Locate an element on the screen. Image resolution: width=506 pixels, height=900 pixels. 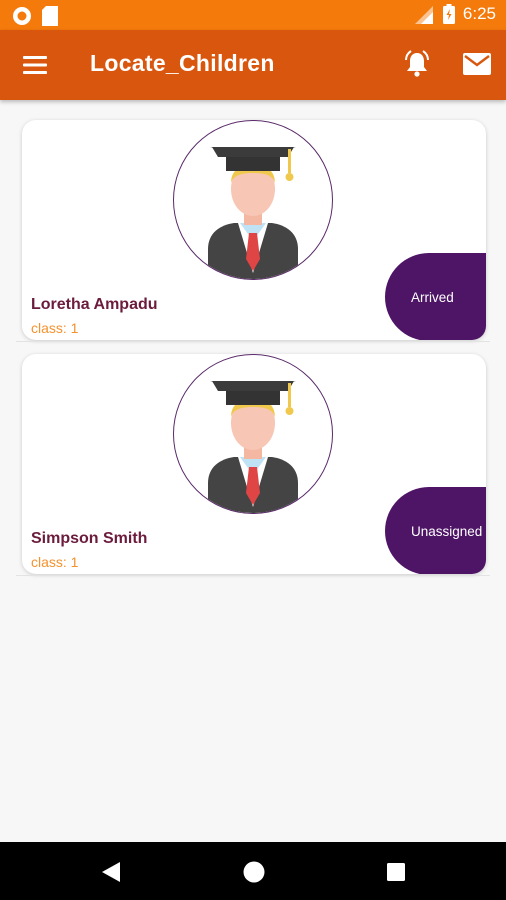
status-time: 6:25 is located at coordinates (479, 13).